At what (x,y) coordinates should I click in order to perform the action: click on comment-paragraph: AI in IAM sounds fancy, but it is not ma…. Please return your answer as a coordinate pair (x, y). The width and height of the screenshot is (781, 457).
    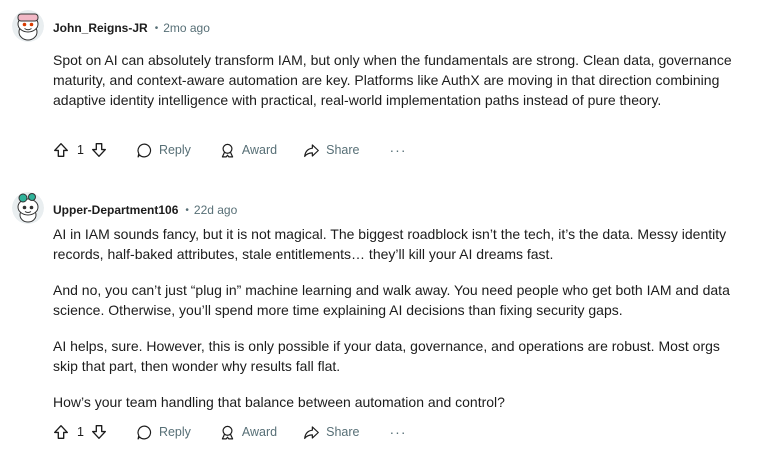
    Looking at the image, I should click on (390, 244).